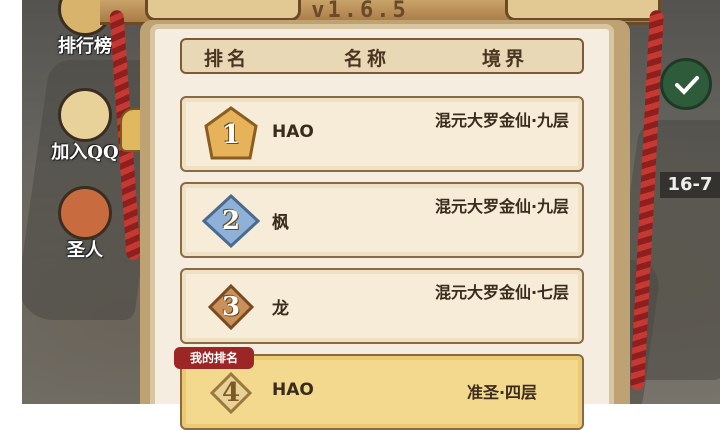 The height and width of the screenshot is (430, 720). Describe the element at coordinates (280, 223) in the screenshot. I see `player-name: 枫` at that location.